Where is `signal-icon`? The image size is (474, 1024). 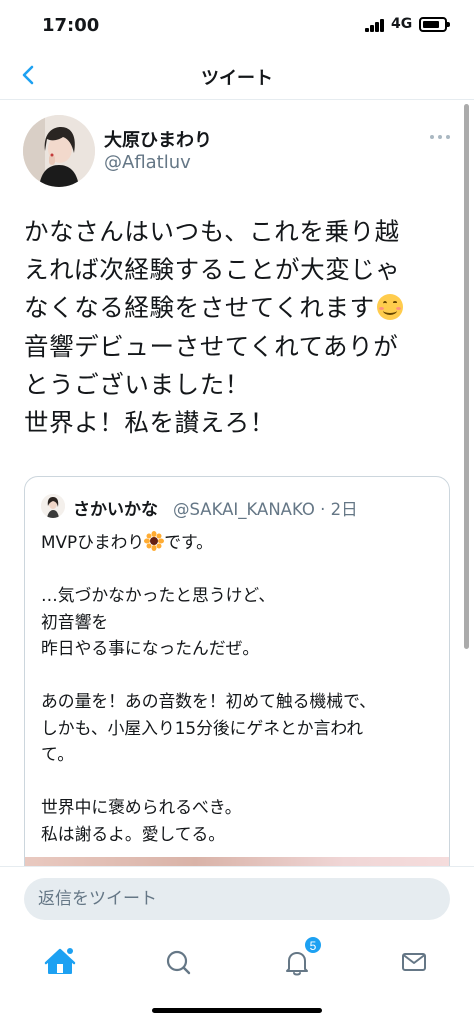
signal-icon is located at coordinates (375, 25).